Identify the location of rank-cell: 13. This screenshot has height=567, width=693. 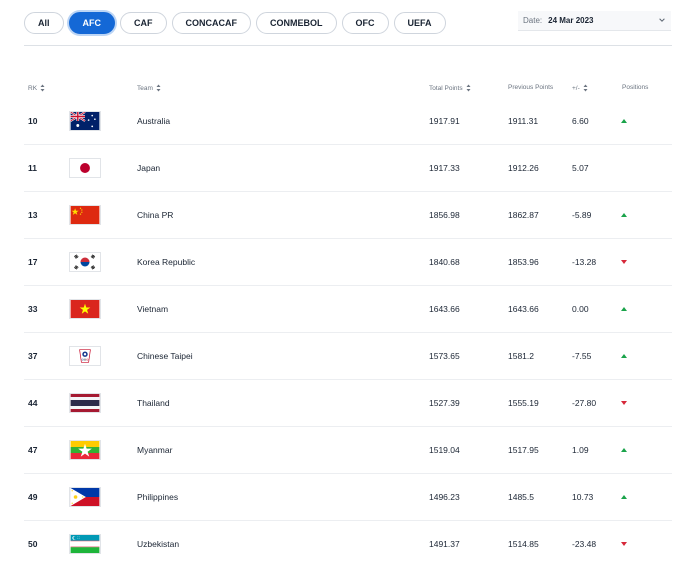
(33, 215).